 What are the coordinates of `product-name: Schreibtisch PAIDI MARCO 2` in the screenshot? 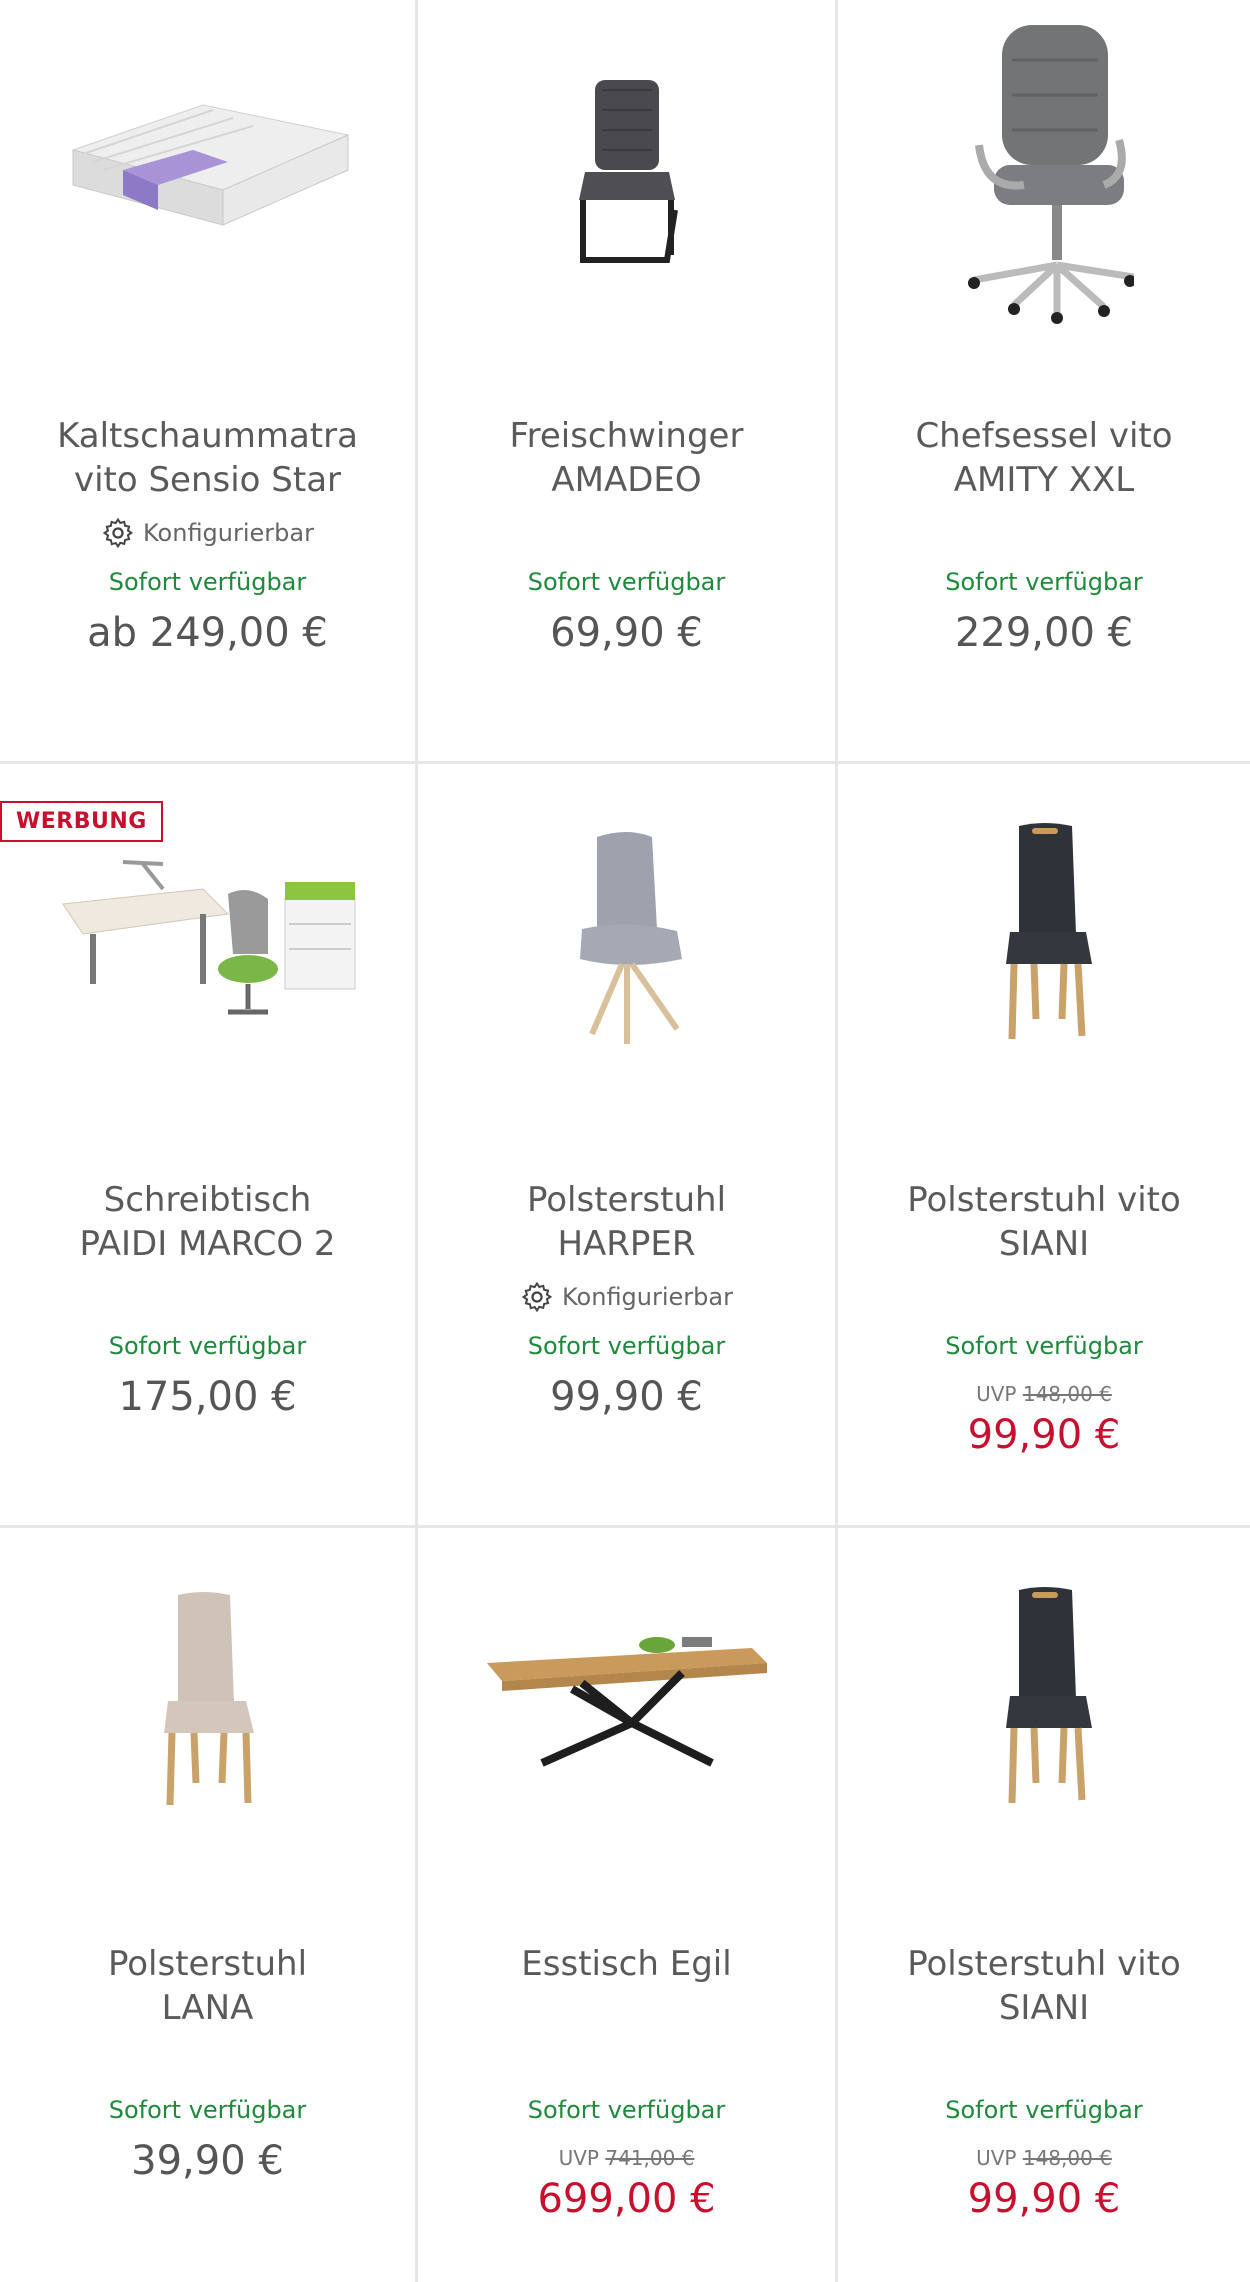 It's located at (207, 1222).